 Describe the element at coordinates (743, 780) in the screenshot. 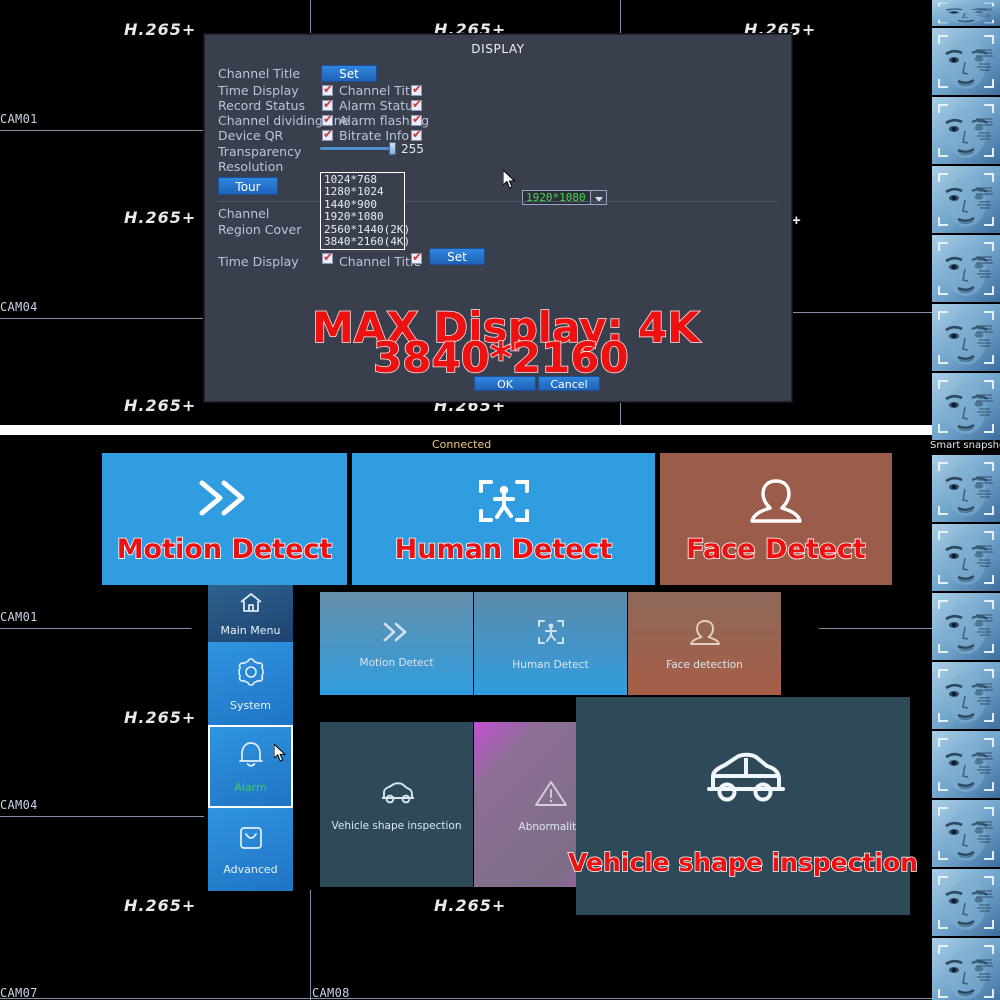

I see `car-icon` at that location.